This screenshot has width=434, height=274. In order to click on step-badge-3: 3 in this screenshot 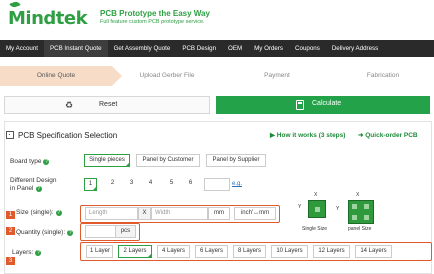, I will do `click(10, 261)`.